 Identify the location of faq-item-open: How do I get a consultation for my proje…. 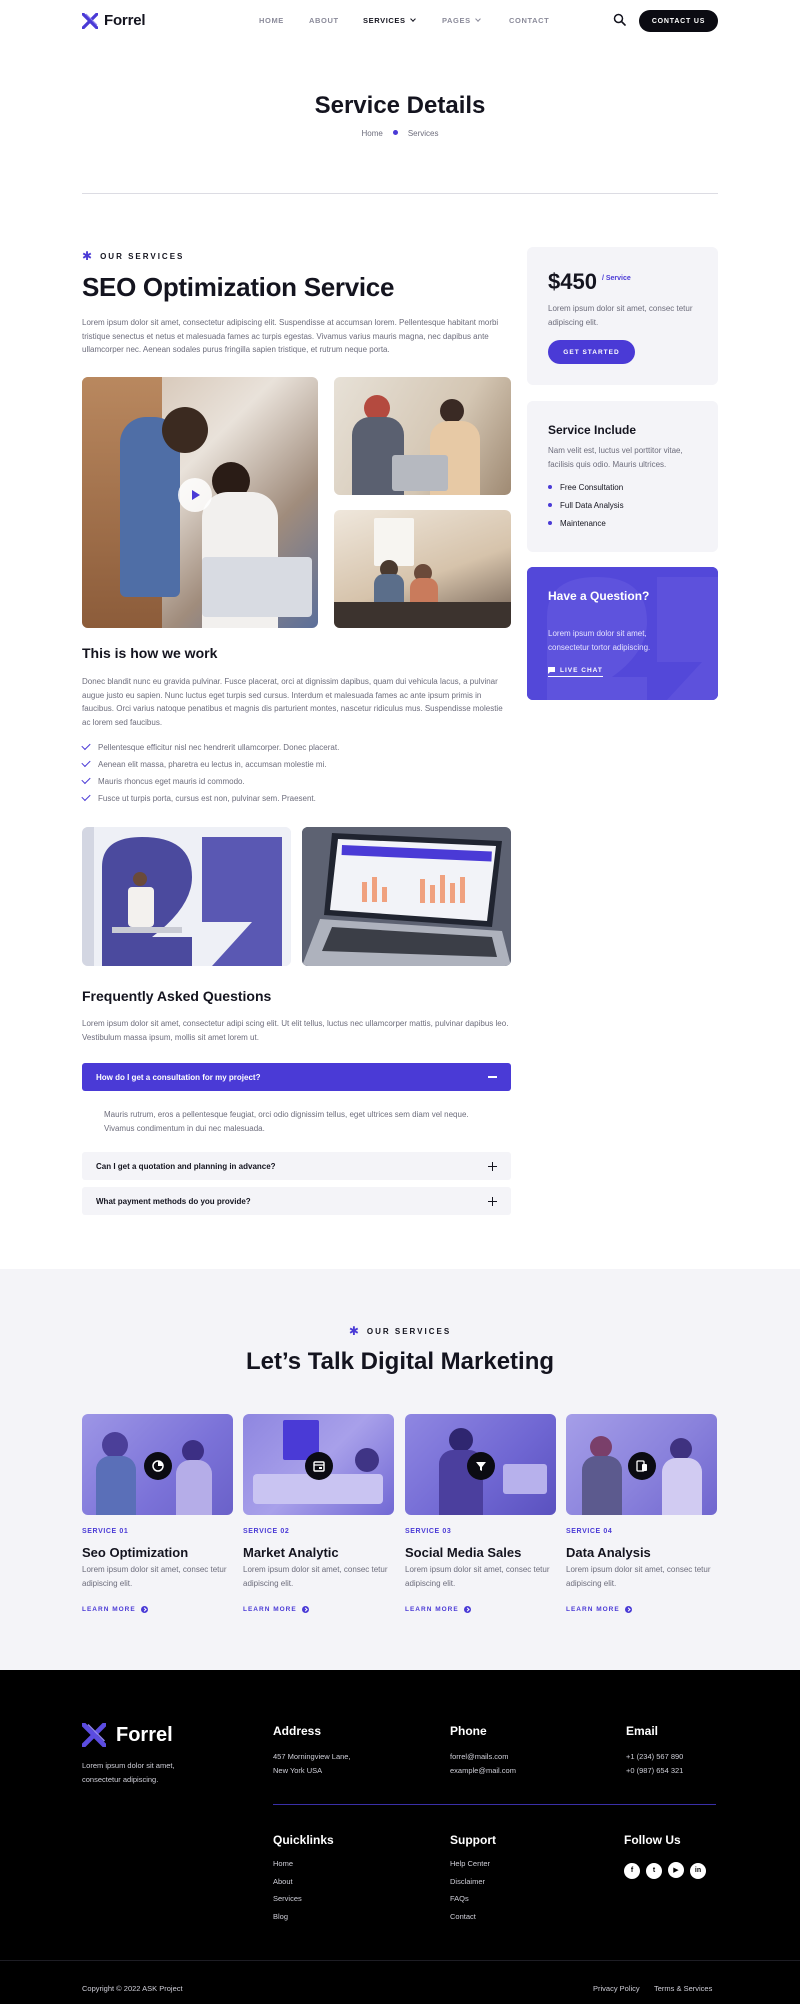
(296, 1077).